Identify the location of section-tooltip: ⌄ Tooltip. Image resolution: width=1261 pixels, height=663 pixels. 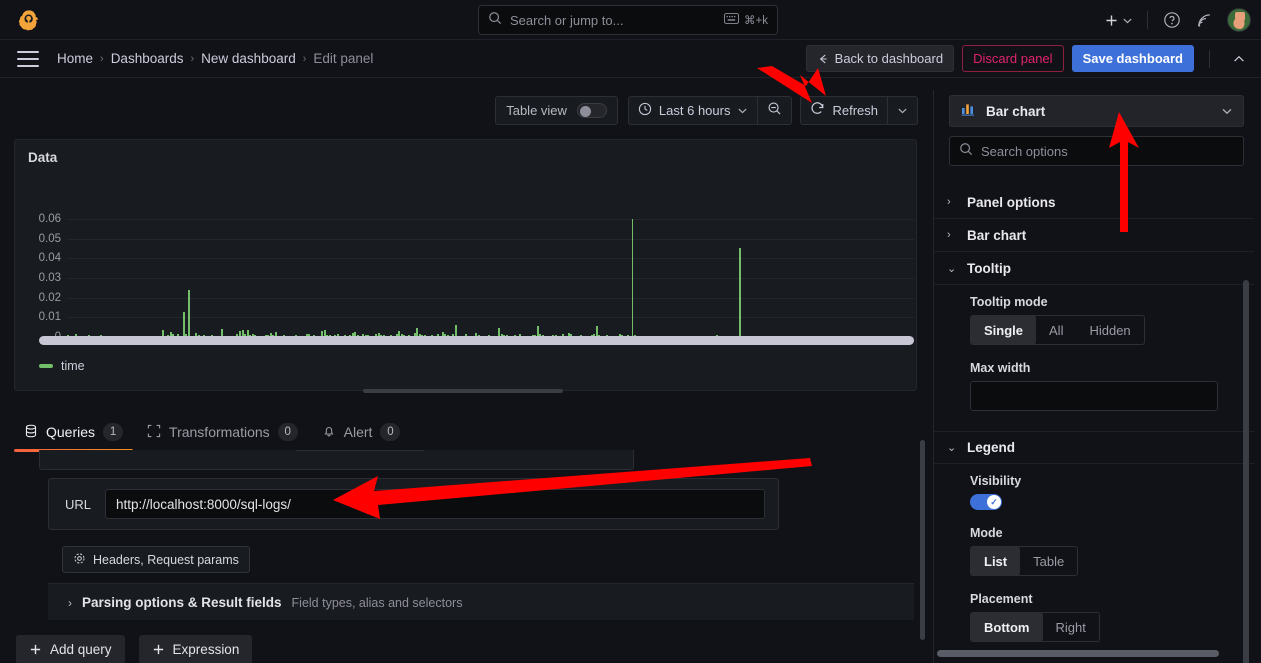
(1094, 268).